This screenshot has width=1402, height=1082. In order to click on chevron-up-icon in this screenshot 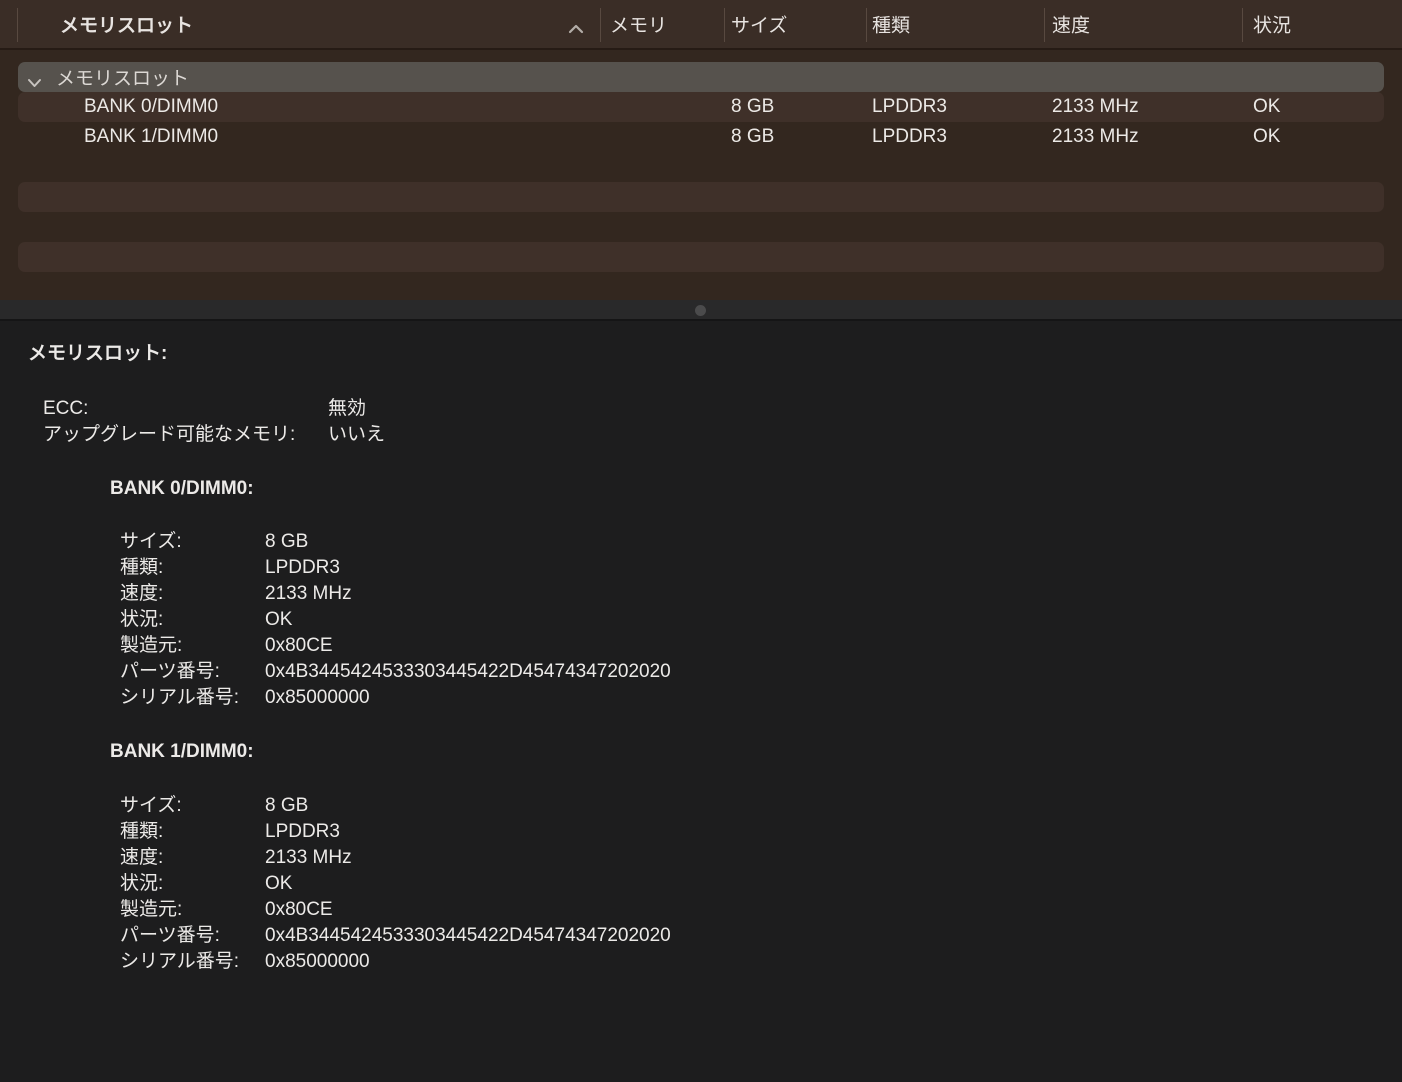, I will do `click(576, 30)`.